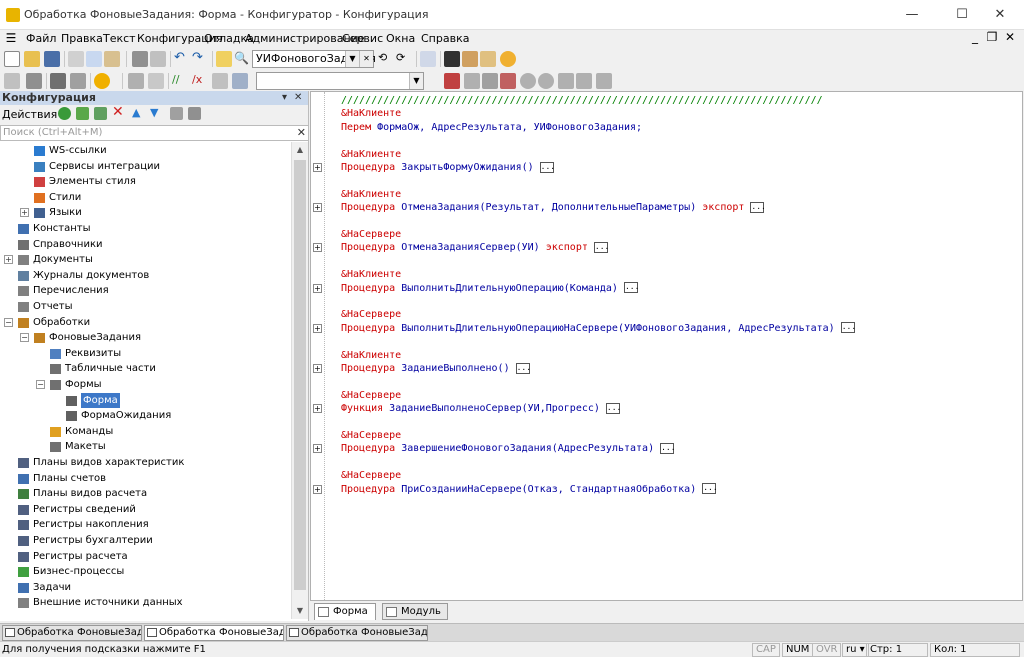 The width and height of the screenshot is (1024, 657). Describe the element at coordinates (452, 81) in the screenshot. I see `breakpoint-icon` at that location.